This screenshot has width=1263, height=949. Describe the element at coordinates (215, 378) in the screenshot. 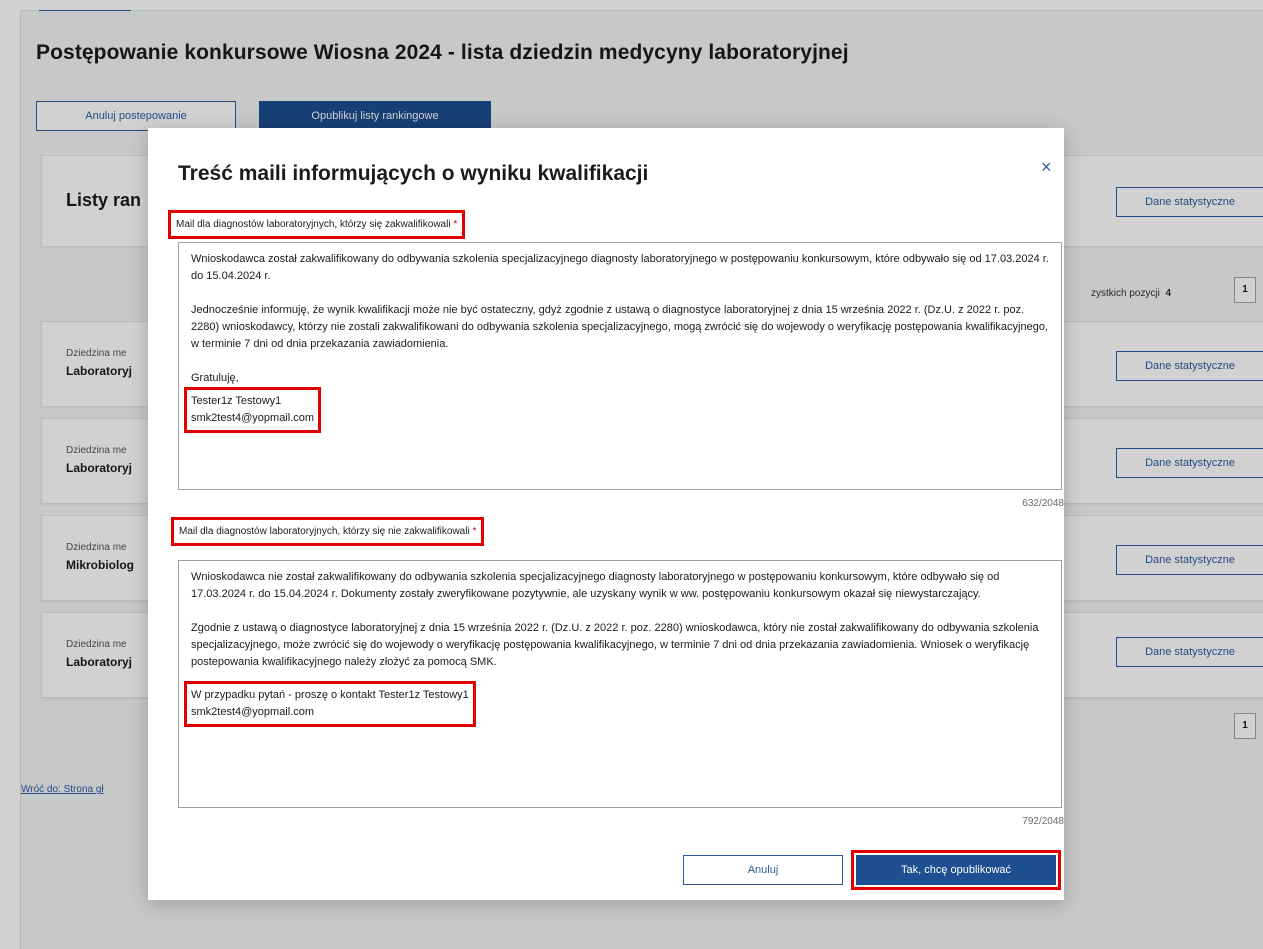

I see `mail-paragraph: Gratuluję,` at that location.